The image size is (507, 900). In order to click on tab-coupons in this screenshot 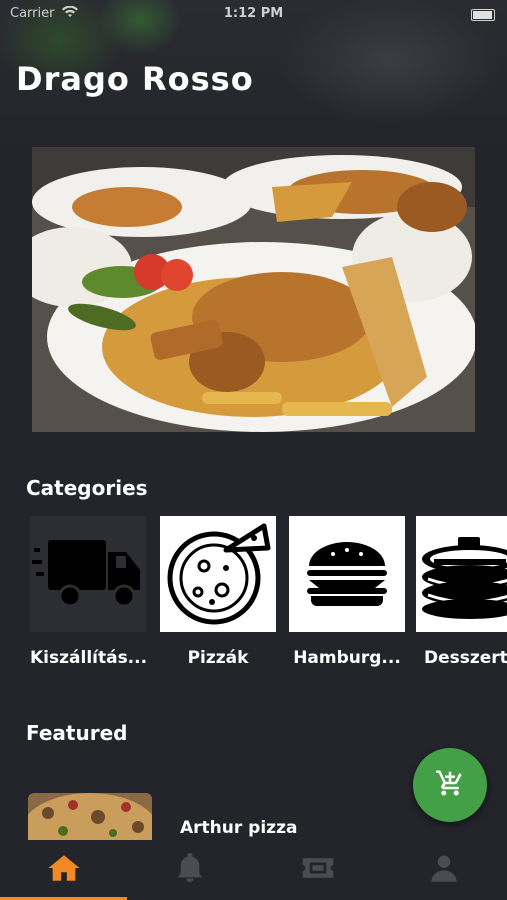, I will do `click(318, 870)`.